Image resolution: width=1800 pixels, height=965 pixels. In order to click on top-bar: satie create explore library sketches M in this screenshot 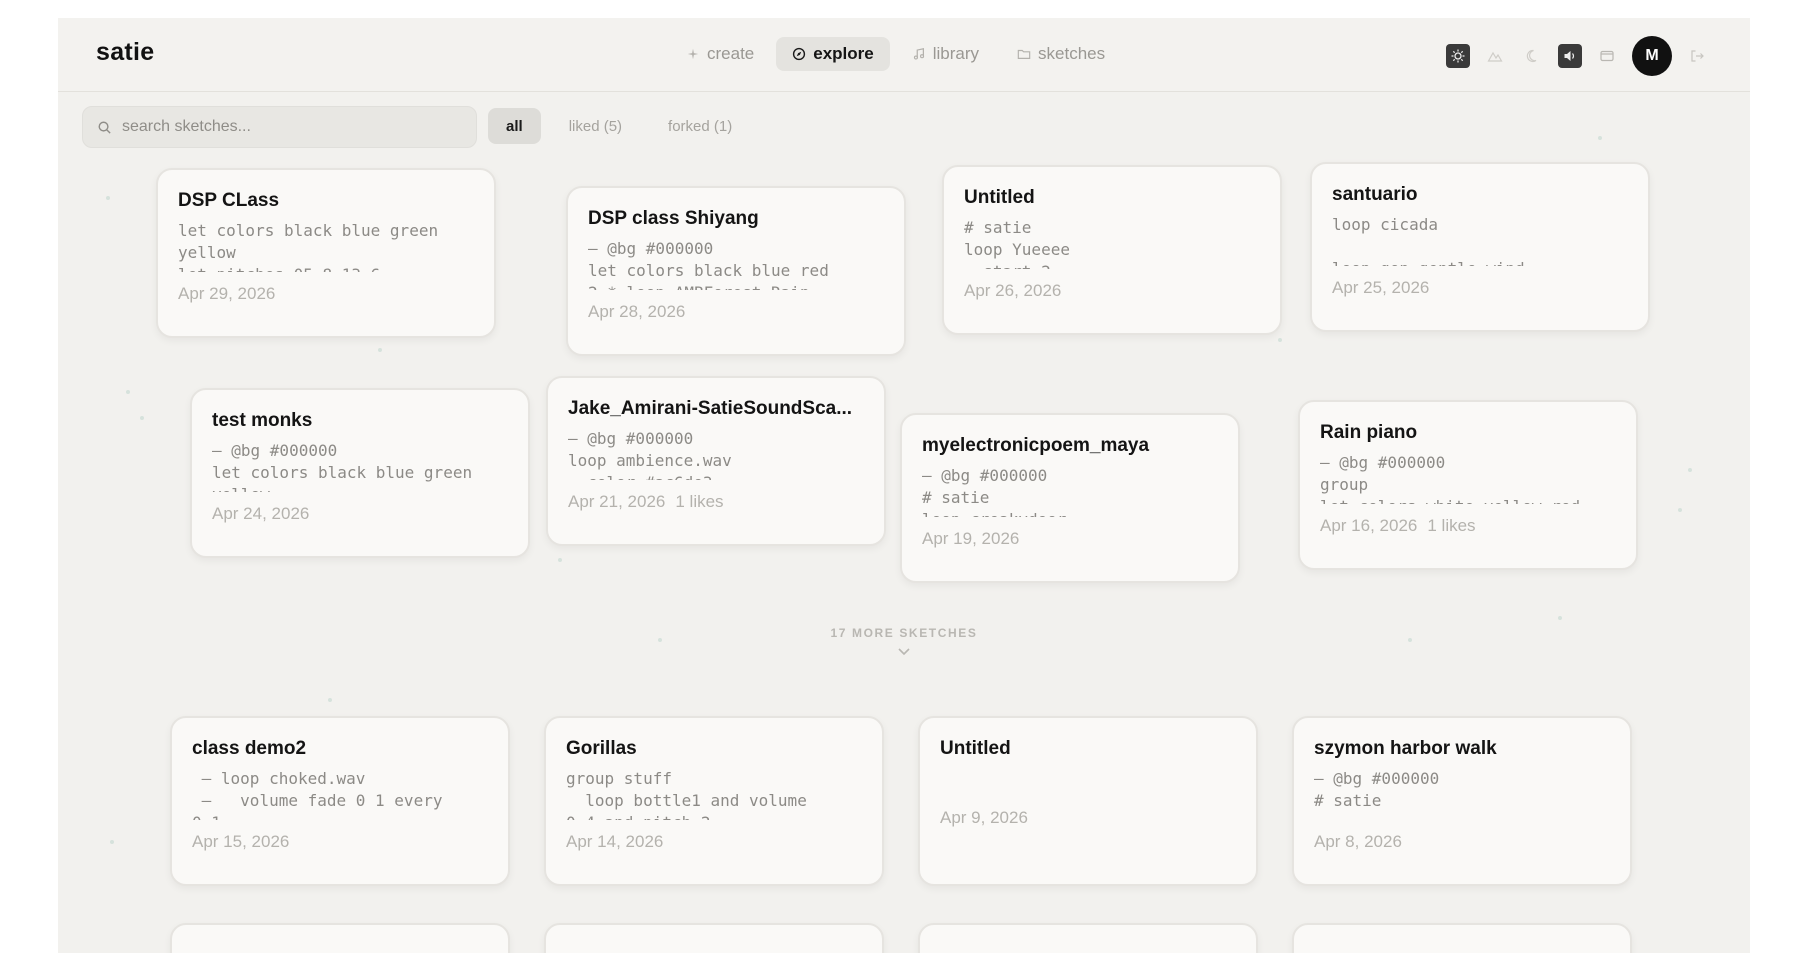, I will do `click(904, 55)`.